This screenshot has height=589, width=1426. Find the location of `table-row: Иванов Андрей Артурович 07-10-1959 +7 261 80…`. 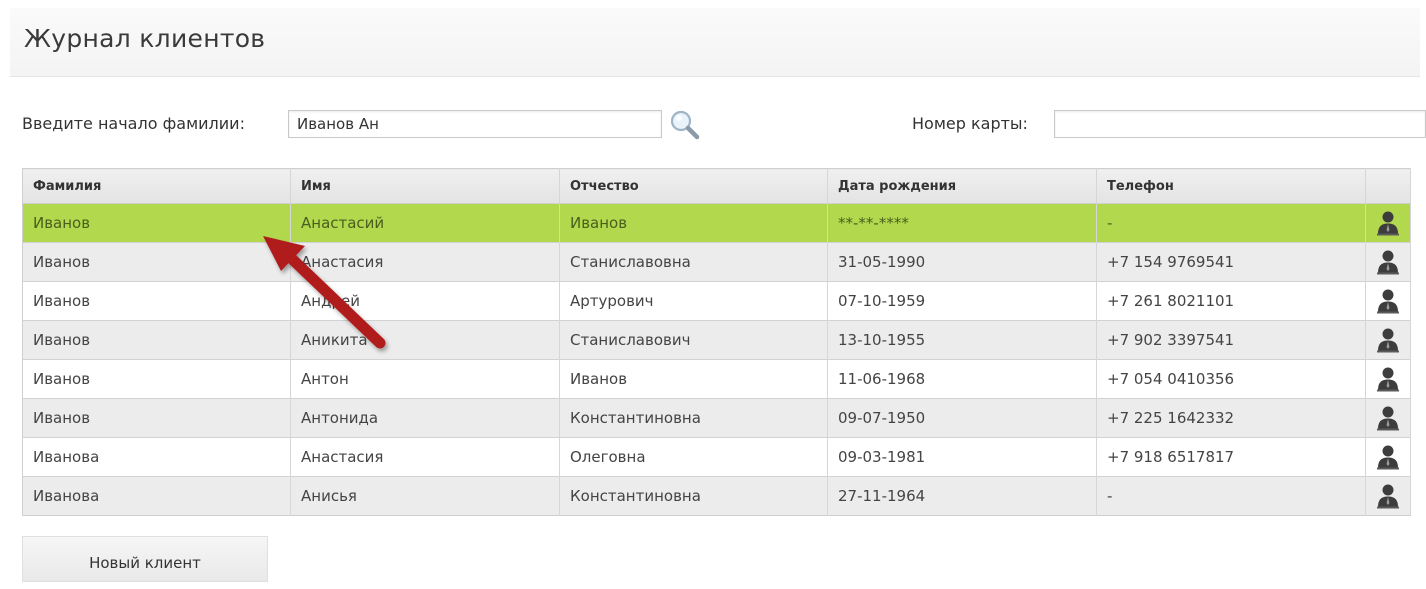

table-row: Иванов Андрей Артурович 07-10-1959 +7 261 80… is located at coordinates (716, 301).